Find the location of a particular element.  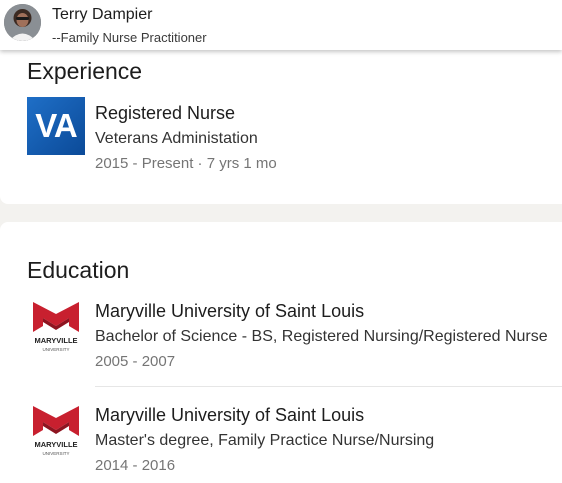

experience-role: Registered Nurse is located at coordinates (165, 113).